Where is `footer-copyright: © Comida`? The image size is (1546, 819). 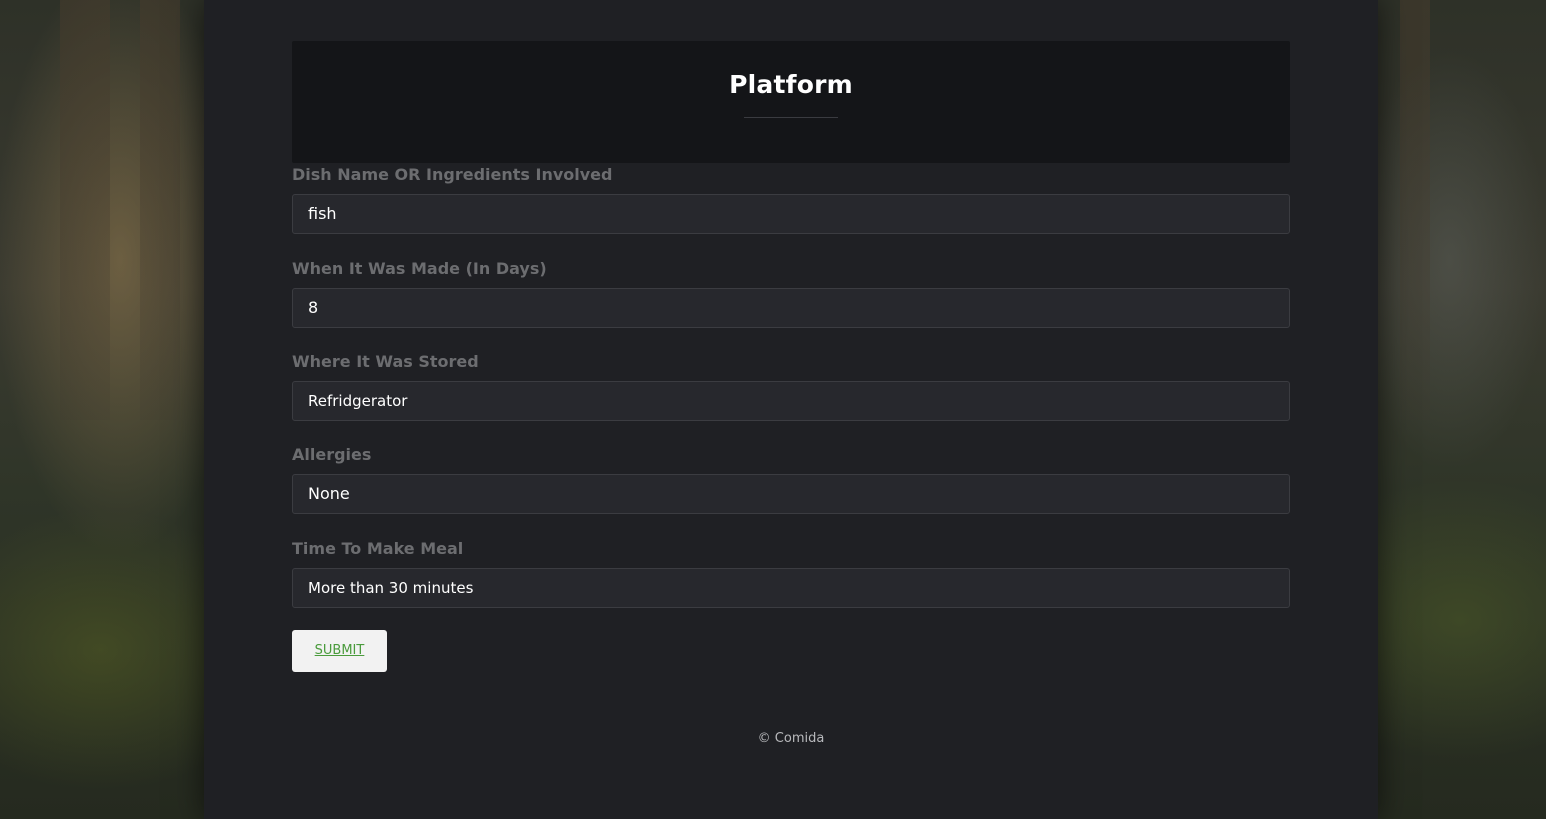 footer-copyright: © Comida is located at coordinates (791, 738).